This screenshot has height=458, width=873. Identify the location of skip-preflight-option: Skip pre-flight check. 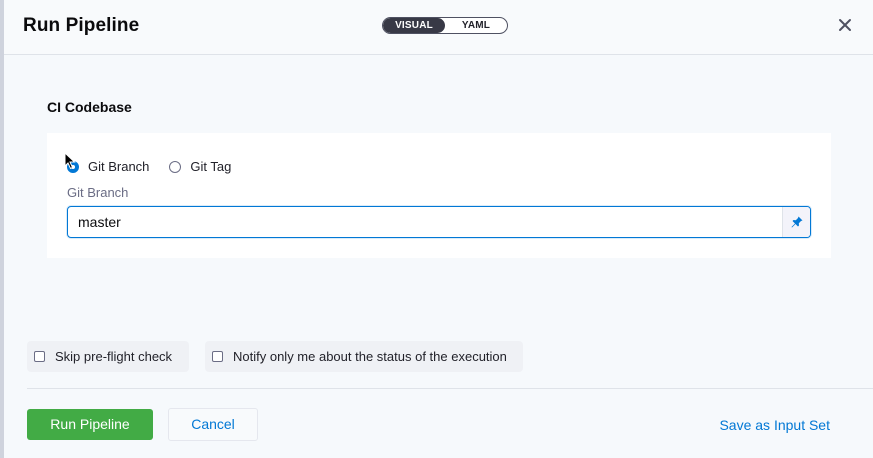
(108, 356).